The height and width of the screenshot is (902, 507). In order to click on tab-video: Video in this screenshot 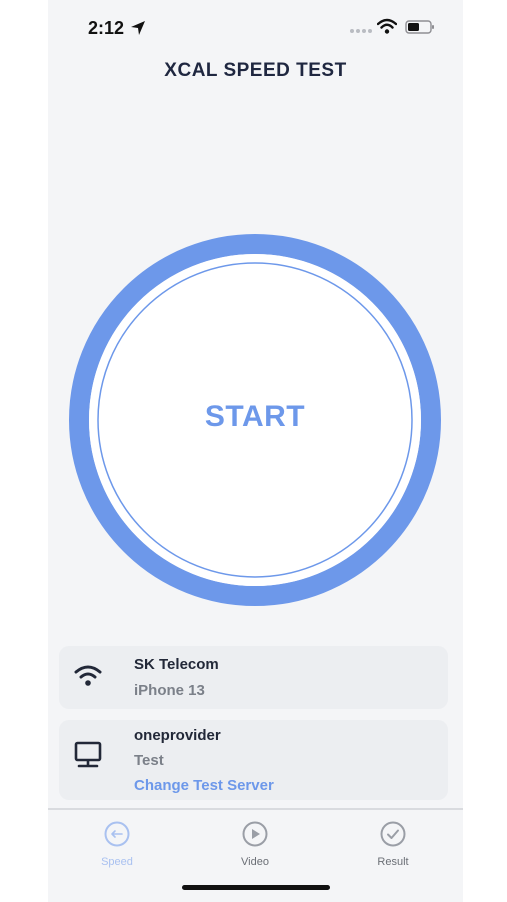, I will do `click(255, 844)`.